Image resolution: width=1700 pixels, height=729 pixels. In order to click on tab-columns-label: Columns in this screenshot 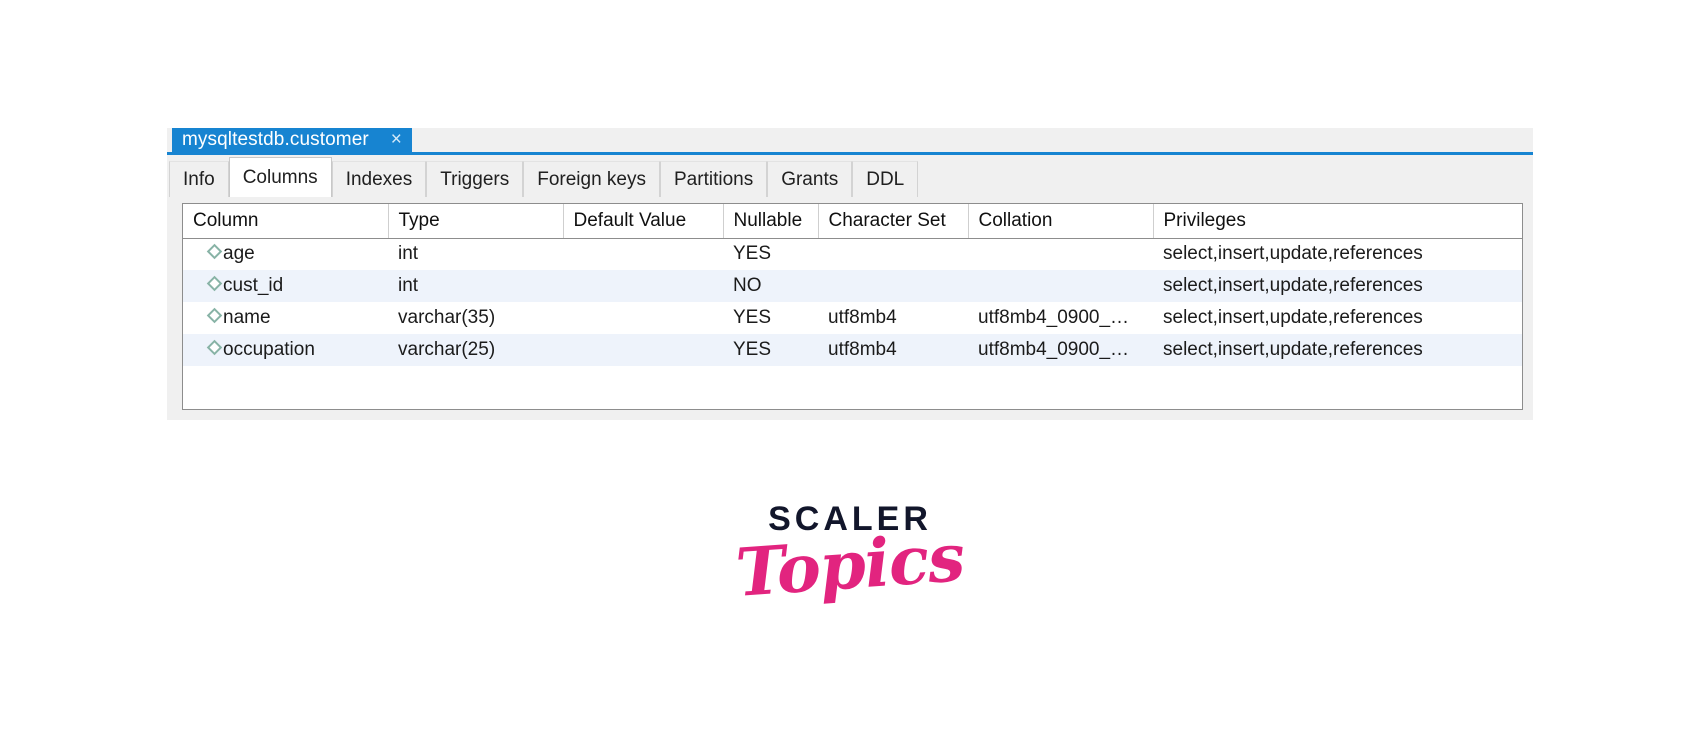, I will do `click(280, 177)`.